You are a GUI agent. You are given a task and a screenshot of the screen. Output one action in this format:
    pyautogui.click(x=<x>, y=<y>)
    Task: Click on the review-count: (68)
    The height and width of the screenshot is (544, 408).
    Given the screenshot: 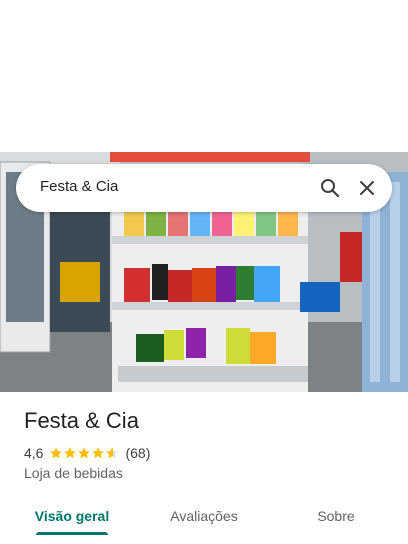 What is the action you would take?
    pyautogui.click(x=137, y=453)
    